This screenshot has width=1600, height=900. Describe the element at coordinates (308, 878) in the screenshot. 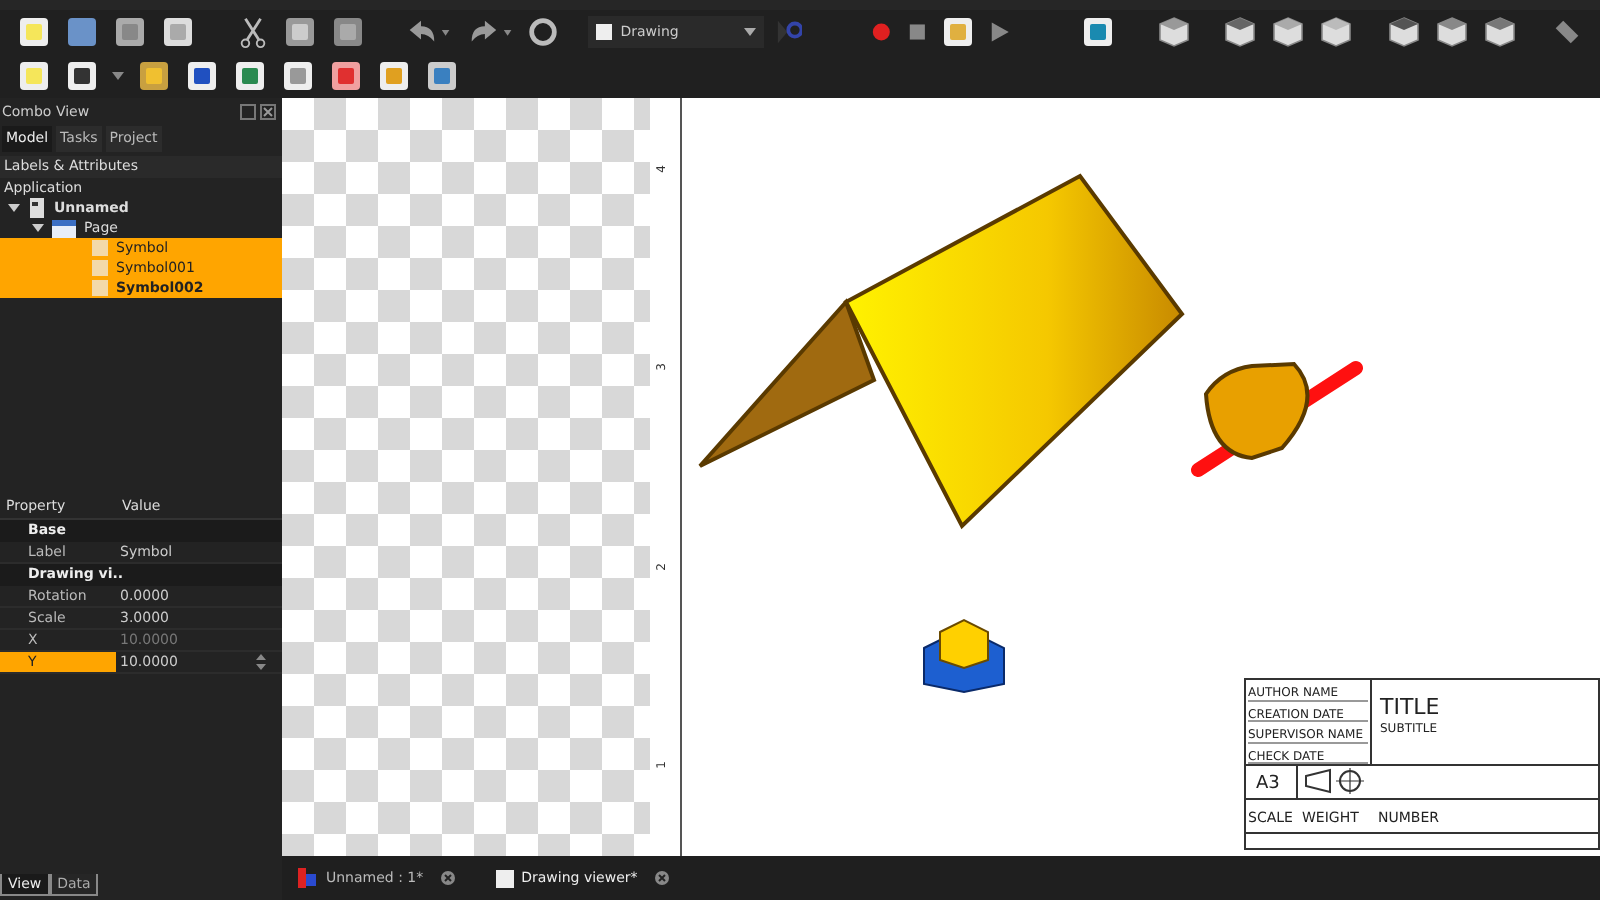

I see `app-logo-icon` at that location.